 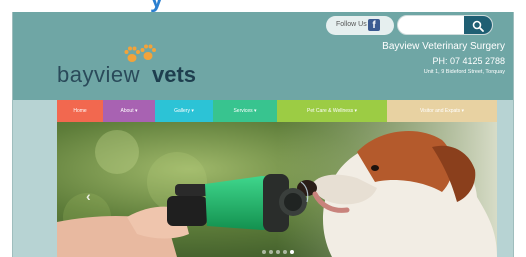 I want to click on nav-item-gallery: Gallery ▾, so click(x=184, y=111).